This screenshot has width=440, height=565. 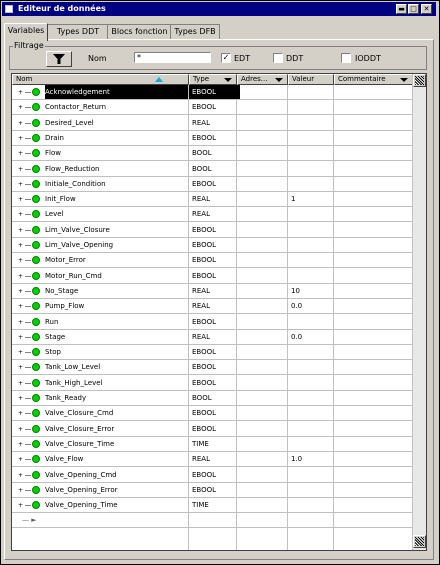 I want to click on variable-name-cell: Valve_Flow, so click(x=116, y=459).